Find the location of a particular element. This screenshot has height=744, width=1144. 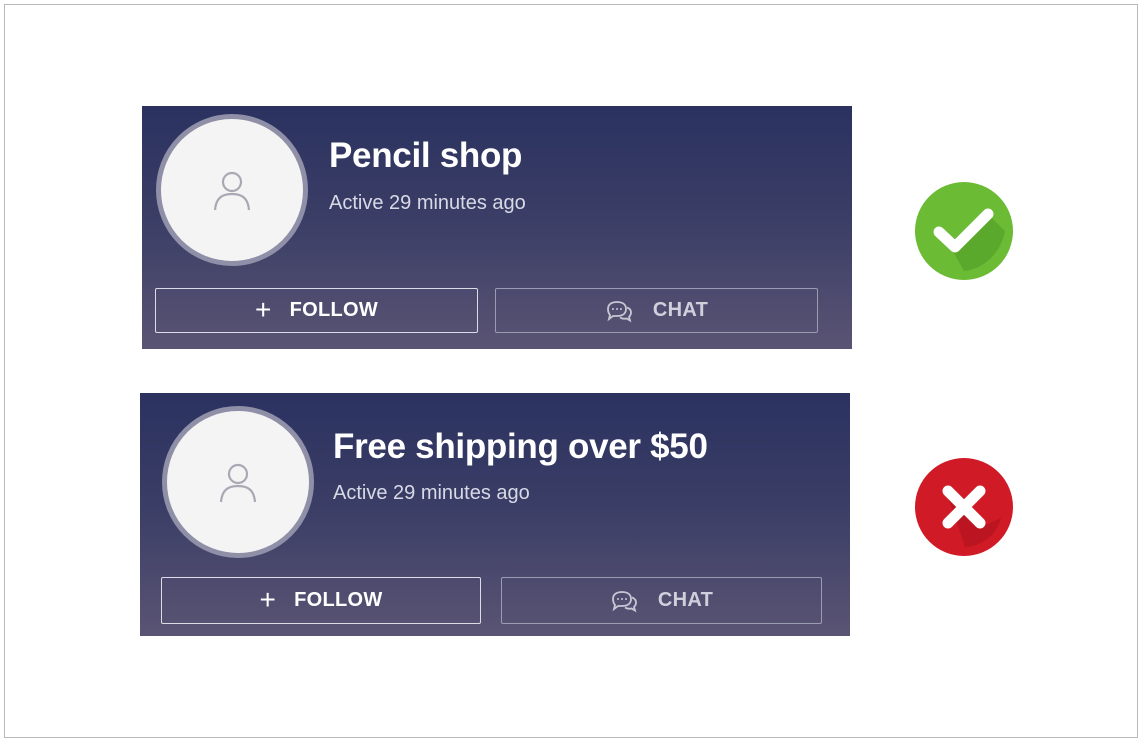

check-icon is located at coordinates (964, 231).